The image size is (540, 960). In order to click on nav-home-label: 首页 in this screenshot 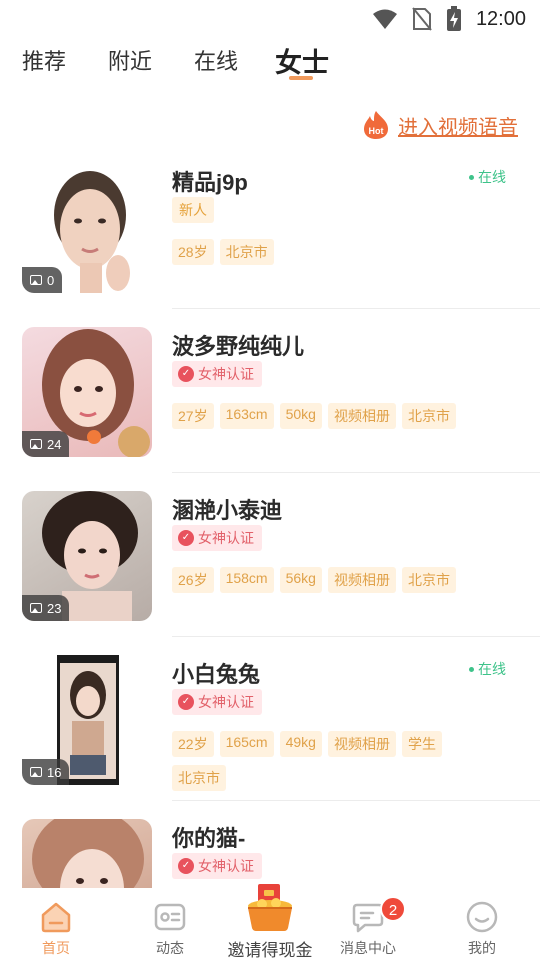, I will do `click(56, 948)`.